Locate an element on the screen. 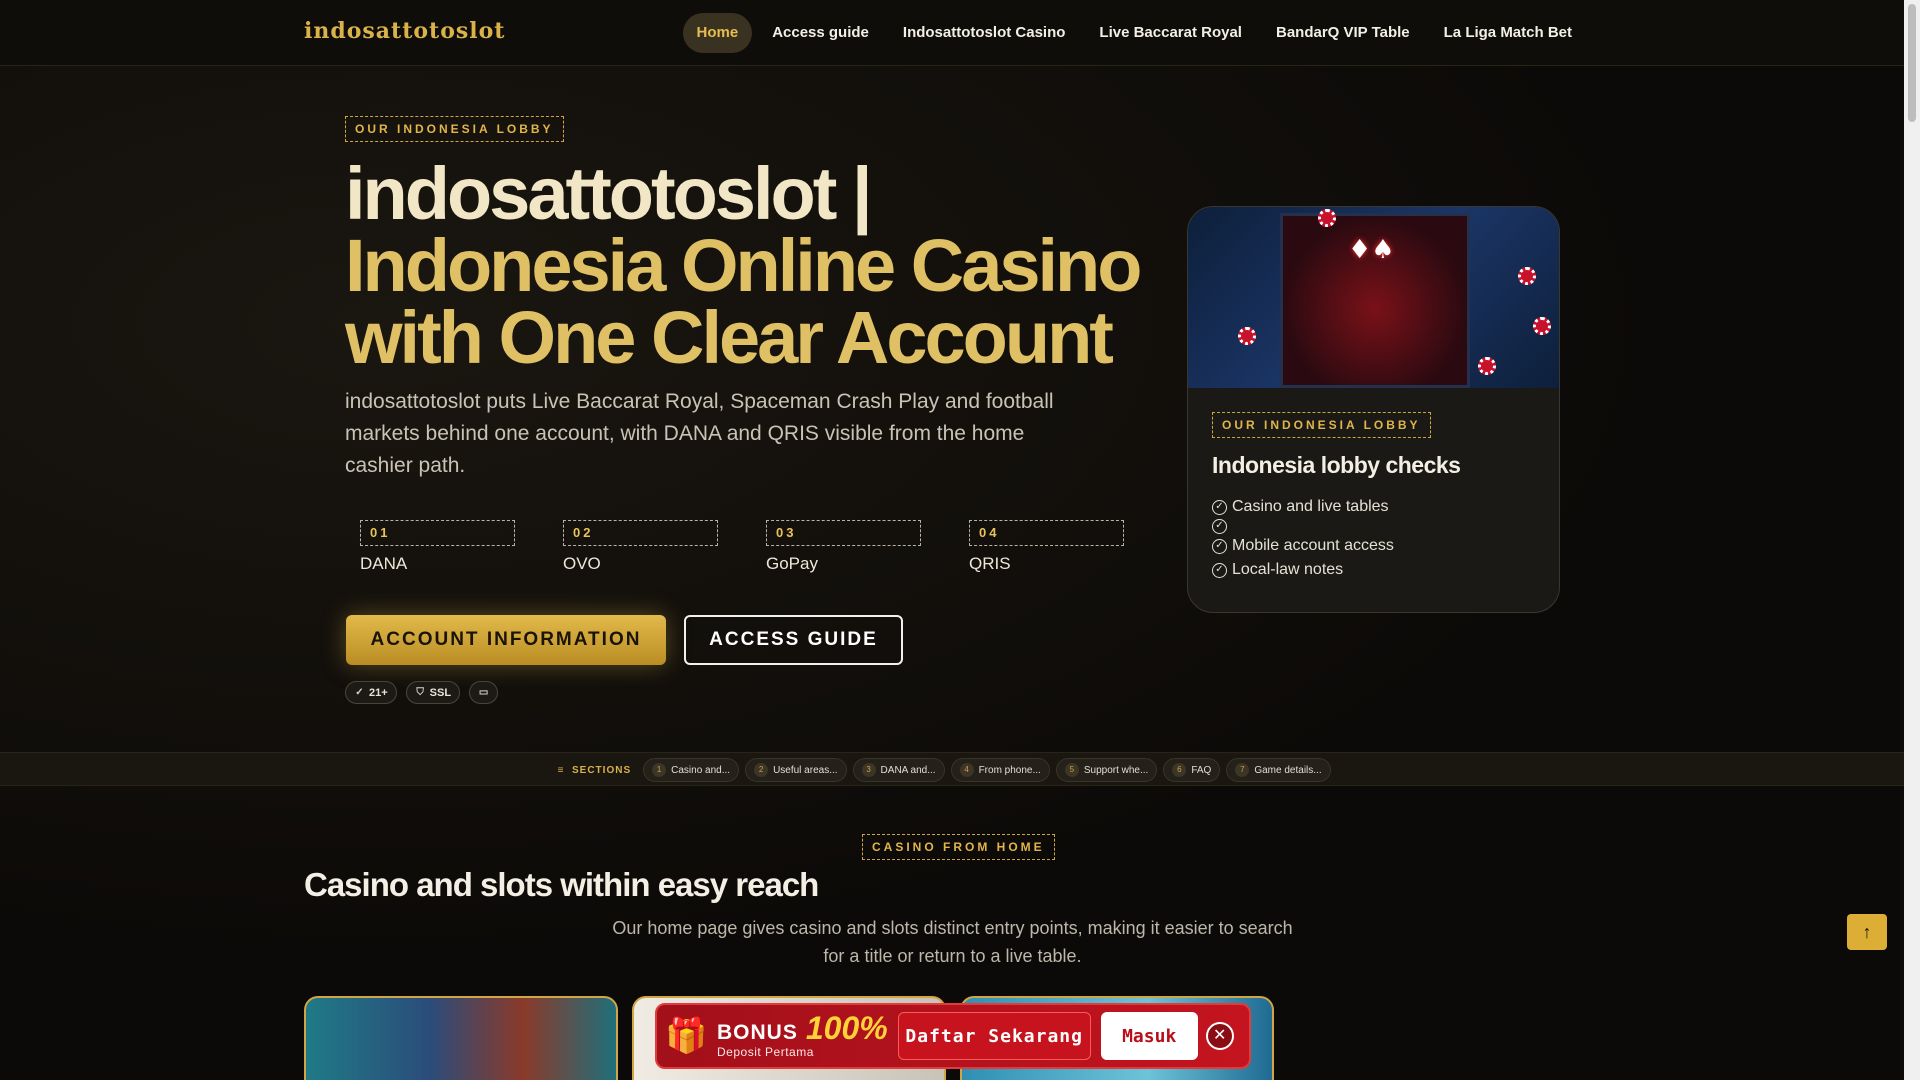  payment-number: 04 is located at coordinates (1046, 533).